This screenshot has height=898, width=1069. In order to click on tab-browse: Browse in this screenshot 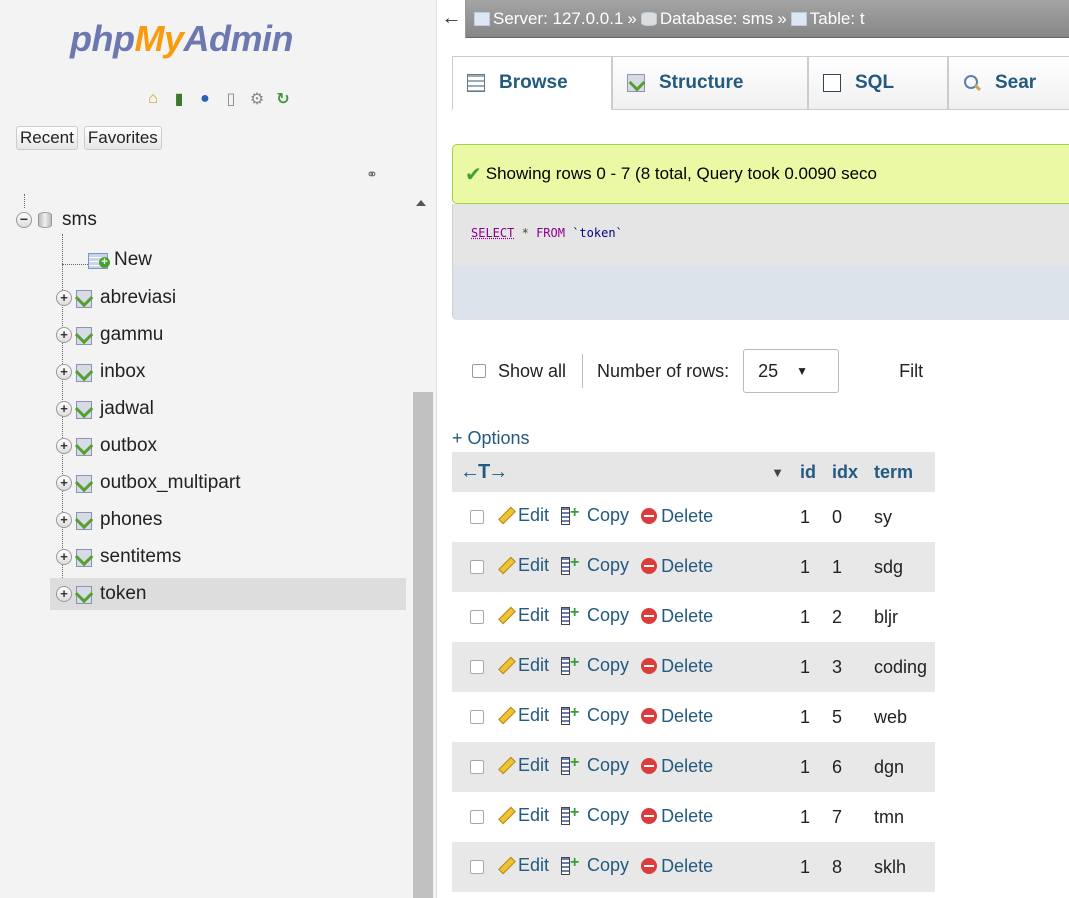, I will do `click(532, 83)`.